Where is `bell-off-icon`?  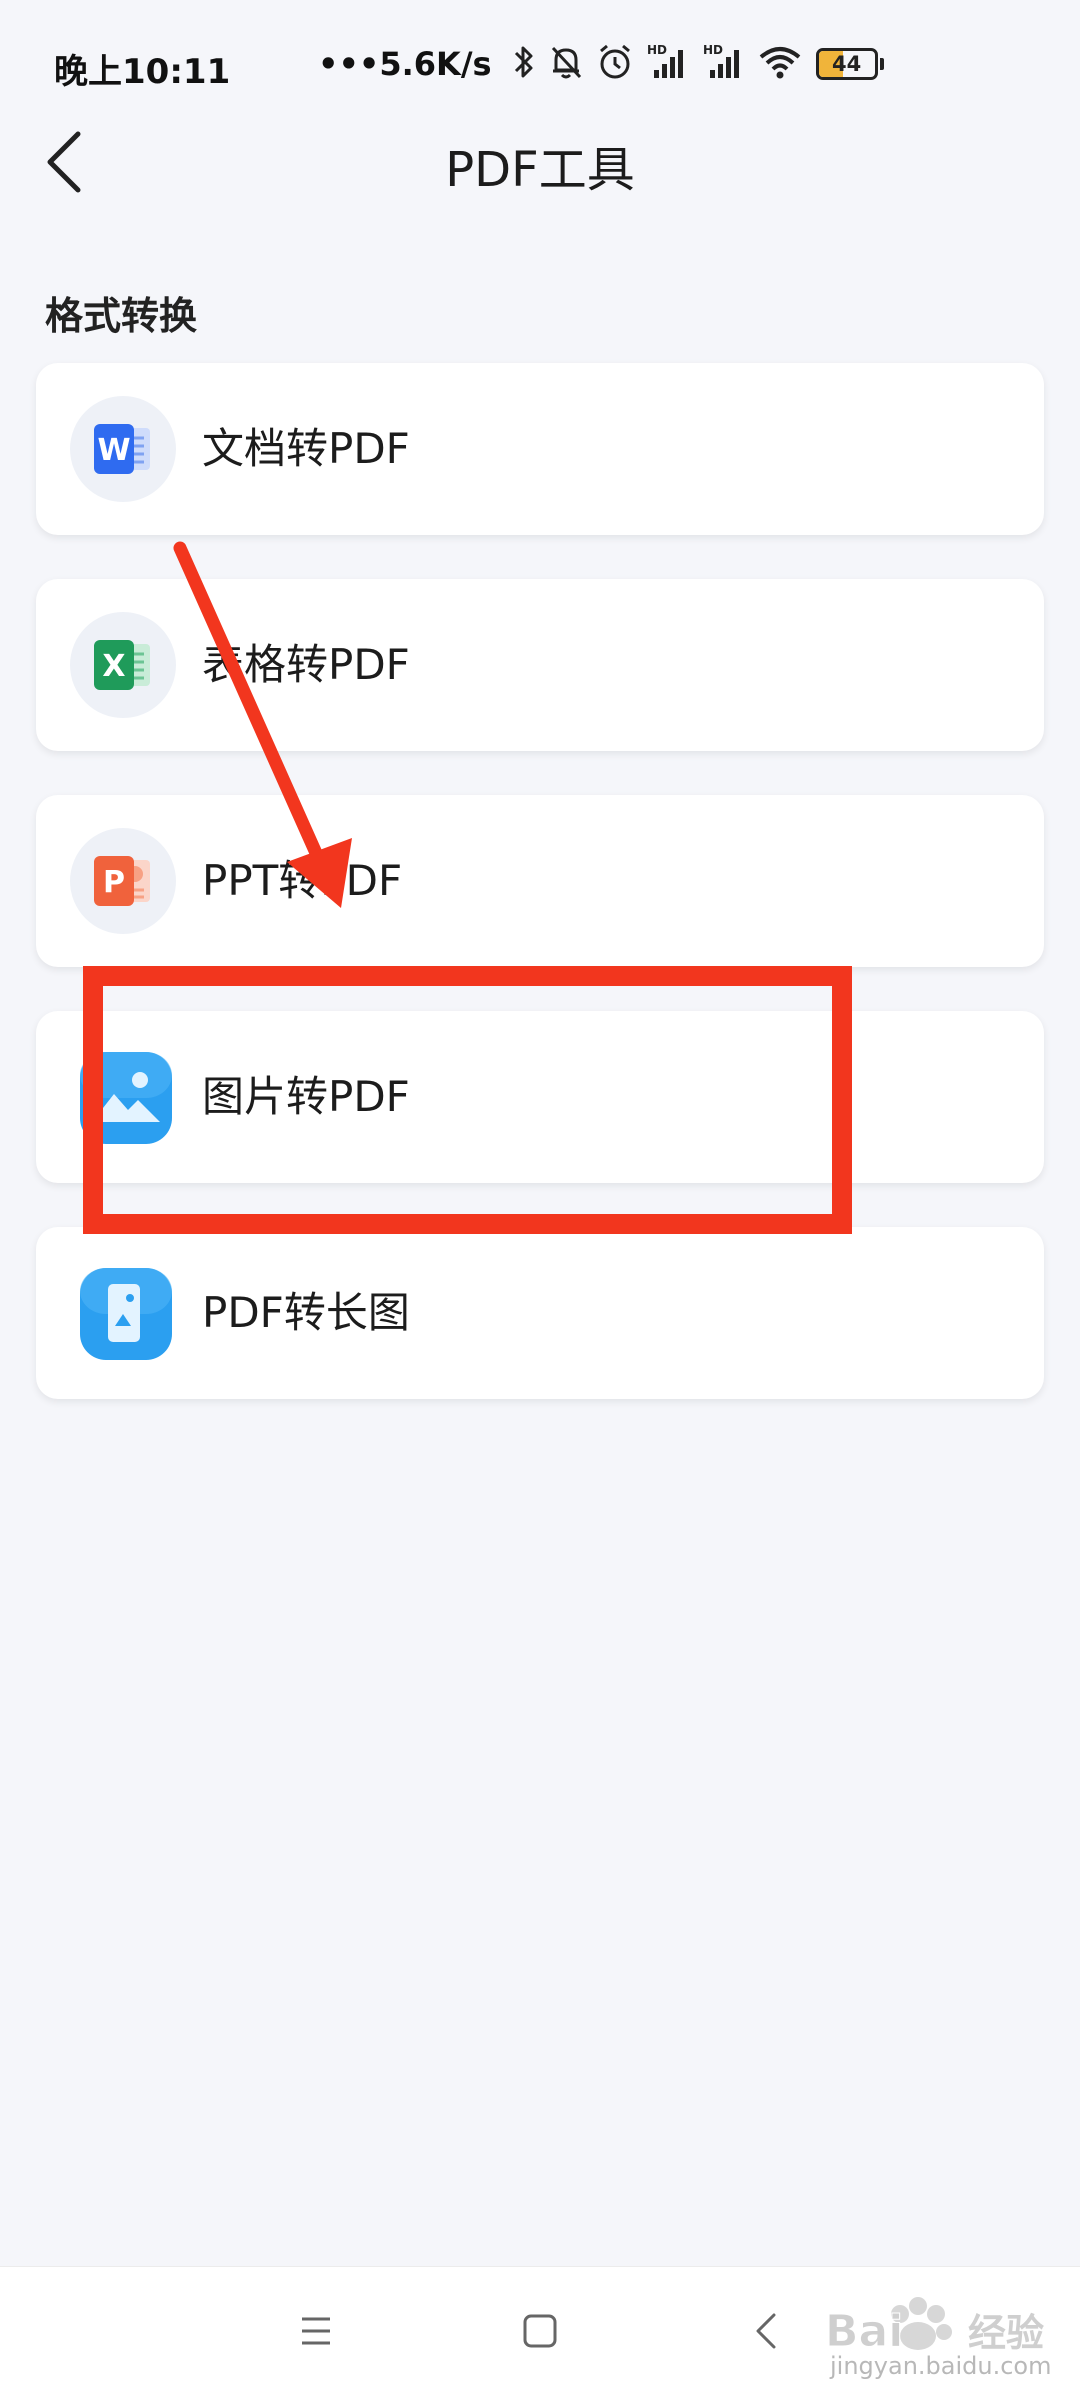
bell-off-icon is located at coordinates (566, 64).